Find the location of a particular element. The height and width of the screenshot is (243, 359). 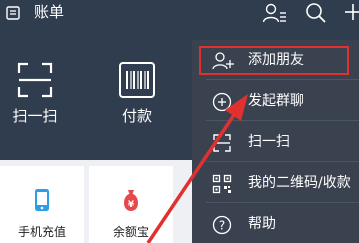

menu-label: 帮助 is located at coordinates (262, 224).